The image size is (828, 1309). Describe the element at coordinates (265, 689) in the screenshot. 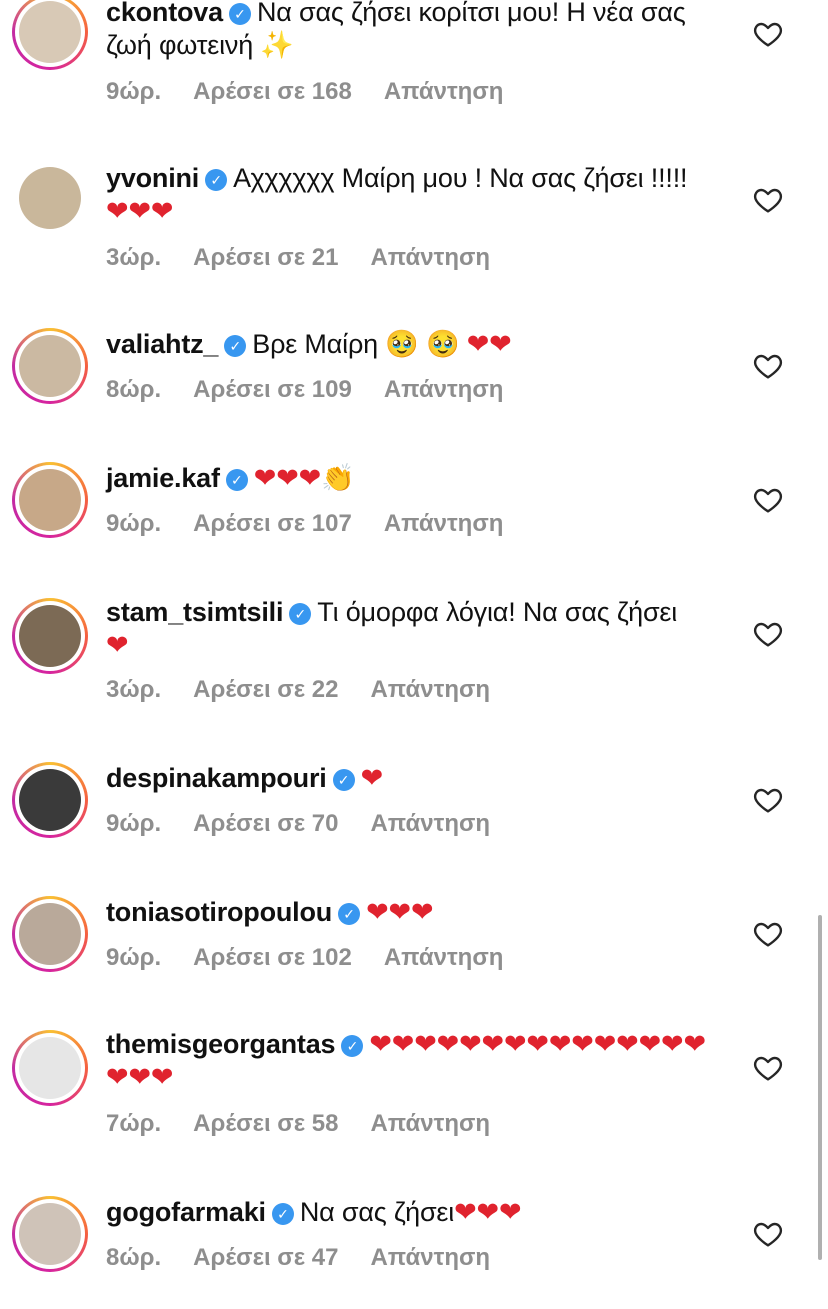

I see `likes-count: Αρέσει σε 22` at that location.